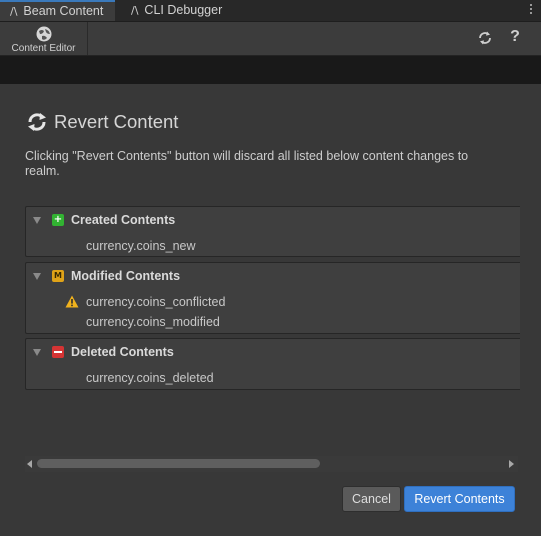 Image resolution: width=541 pixels, height=536 pixels. I want to click on scrollbar-thumb, so click(178, 463).